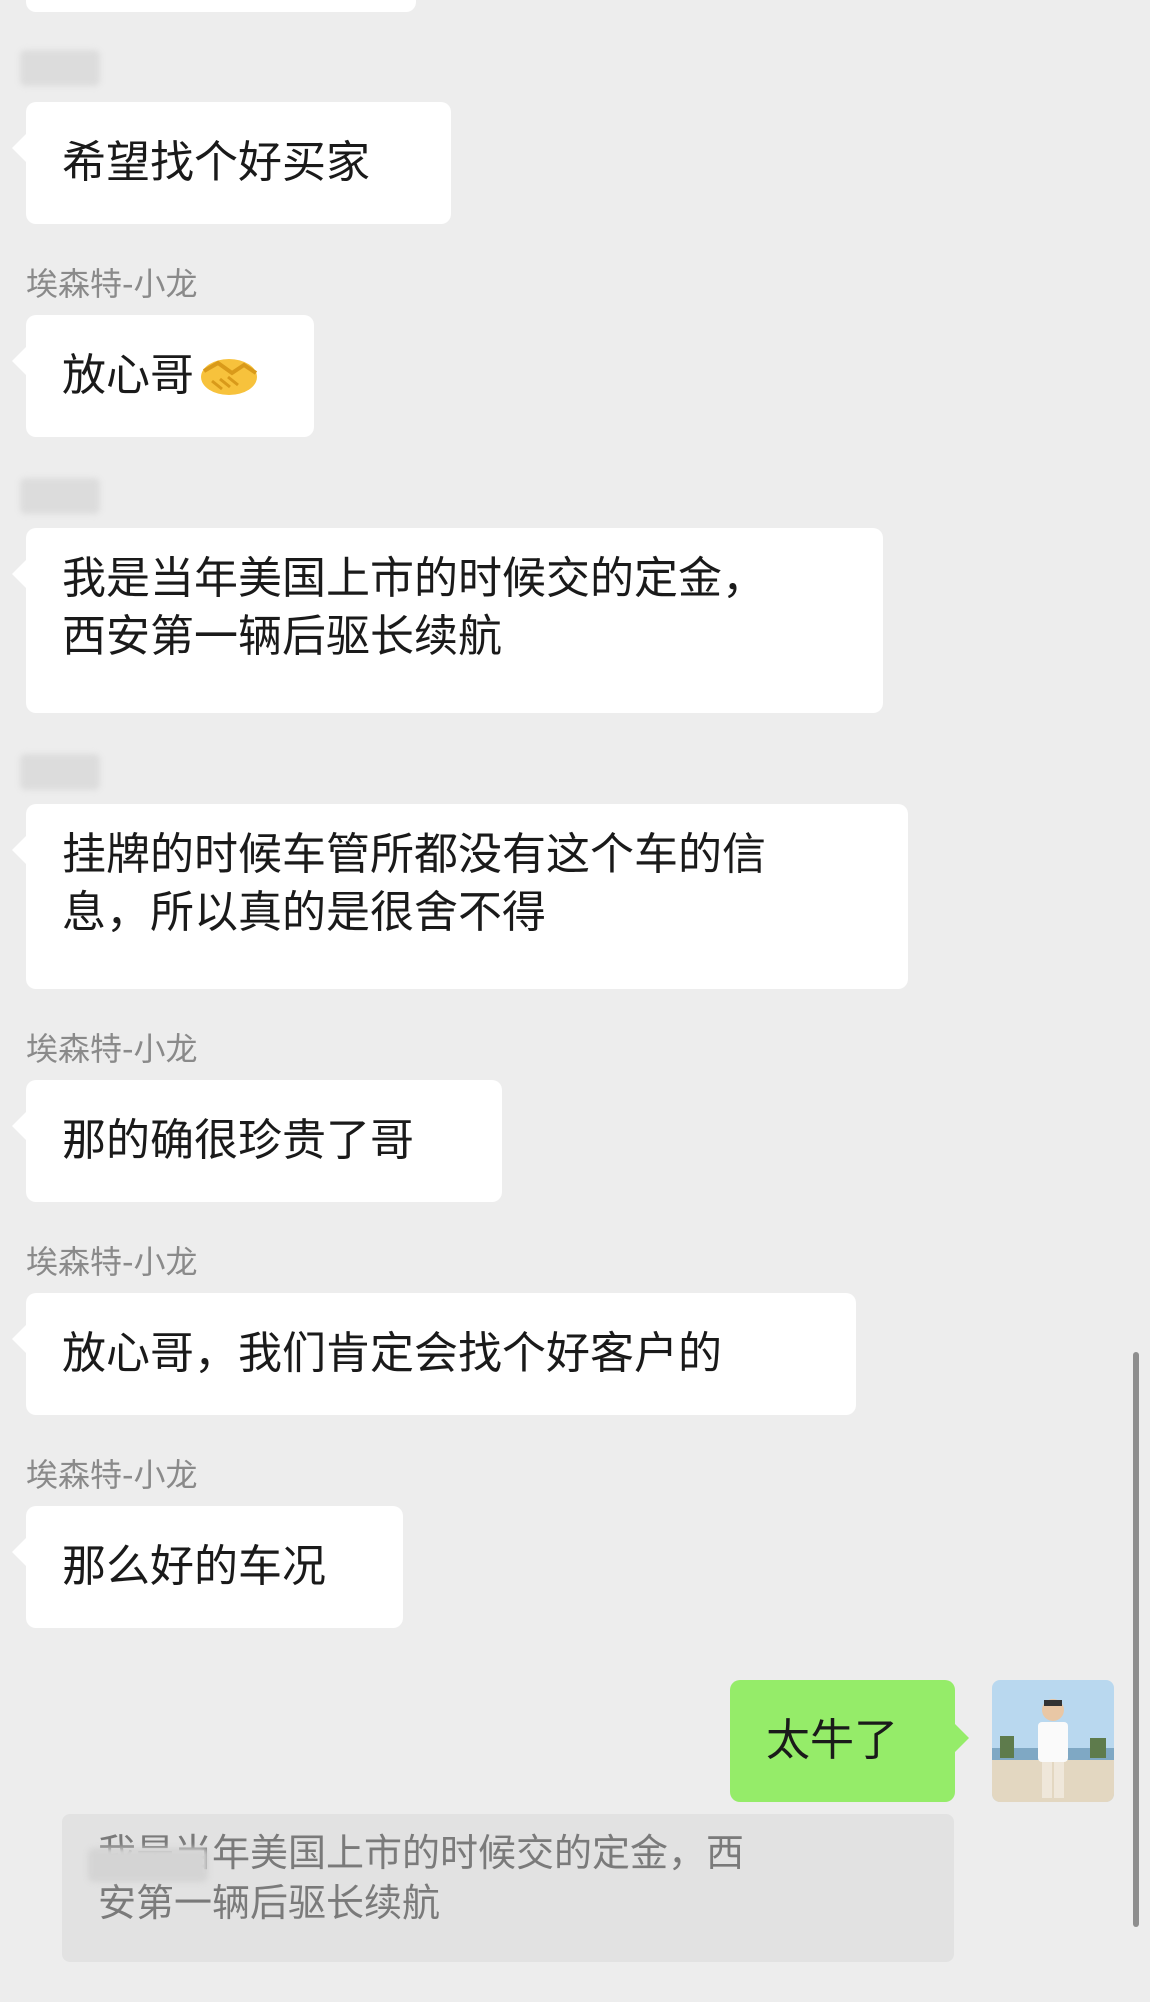  I want to click on my-message-bubble: 太牛了, so click(849, 1741).